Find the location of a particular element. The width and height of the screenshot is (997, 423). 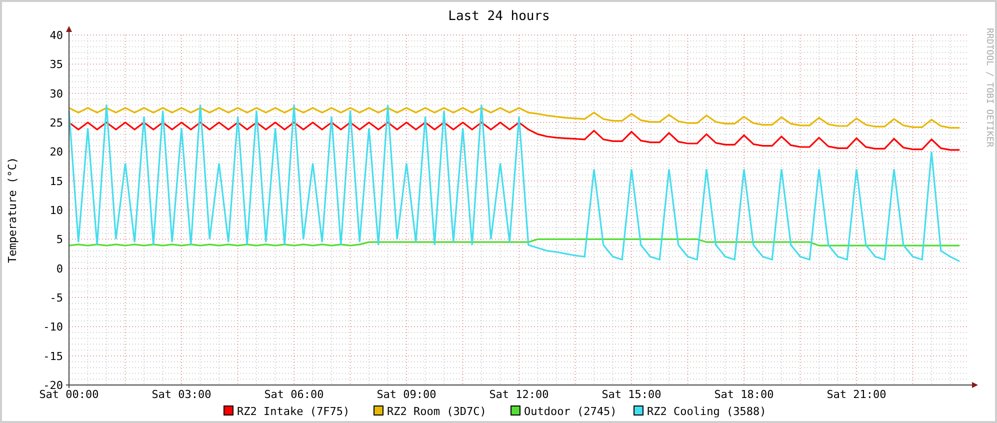

x-tick-label: Sat 15:00 is located at coordinates (632, 394).